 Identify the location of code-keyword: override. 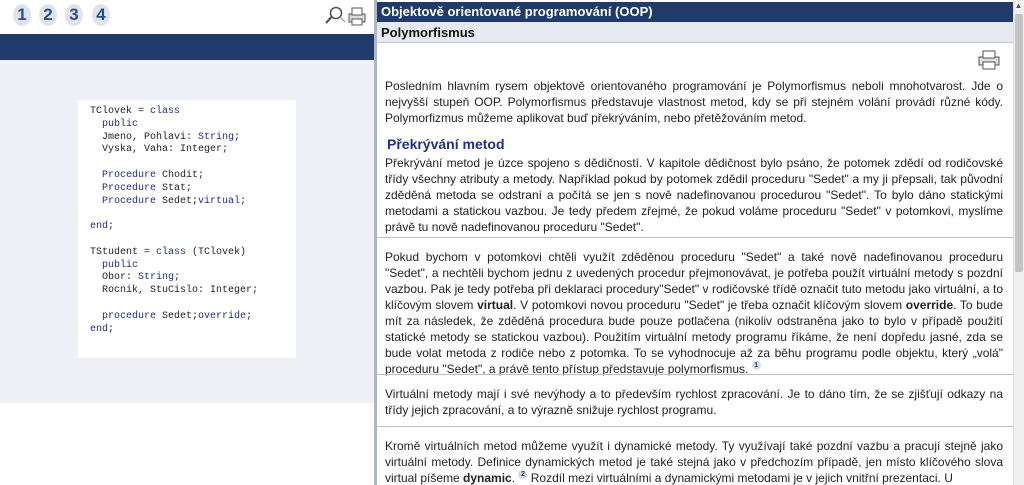
(222, 316).